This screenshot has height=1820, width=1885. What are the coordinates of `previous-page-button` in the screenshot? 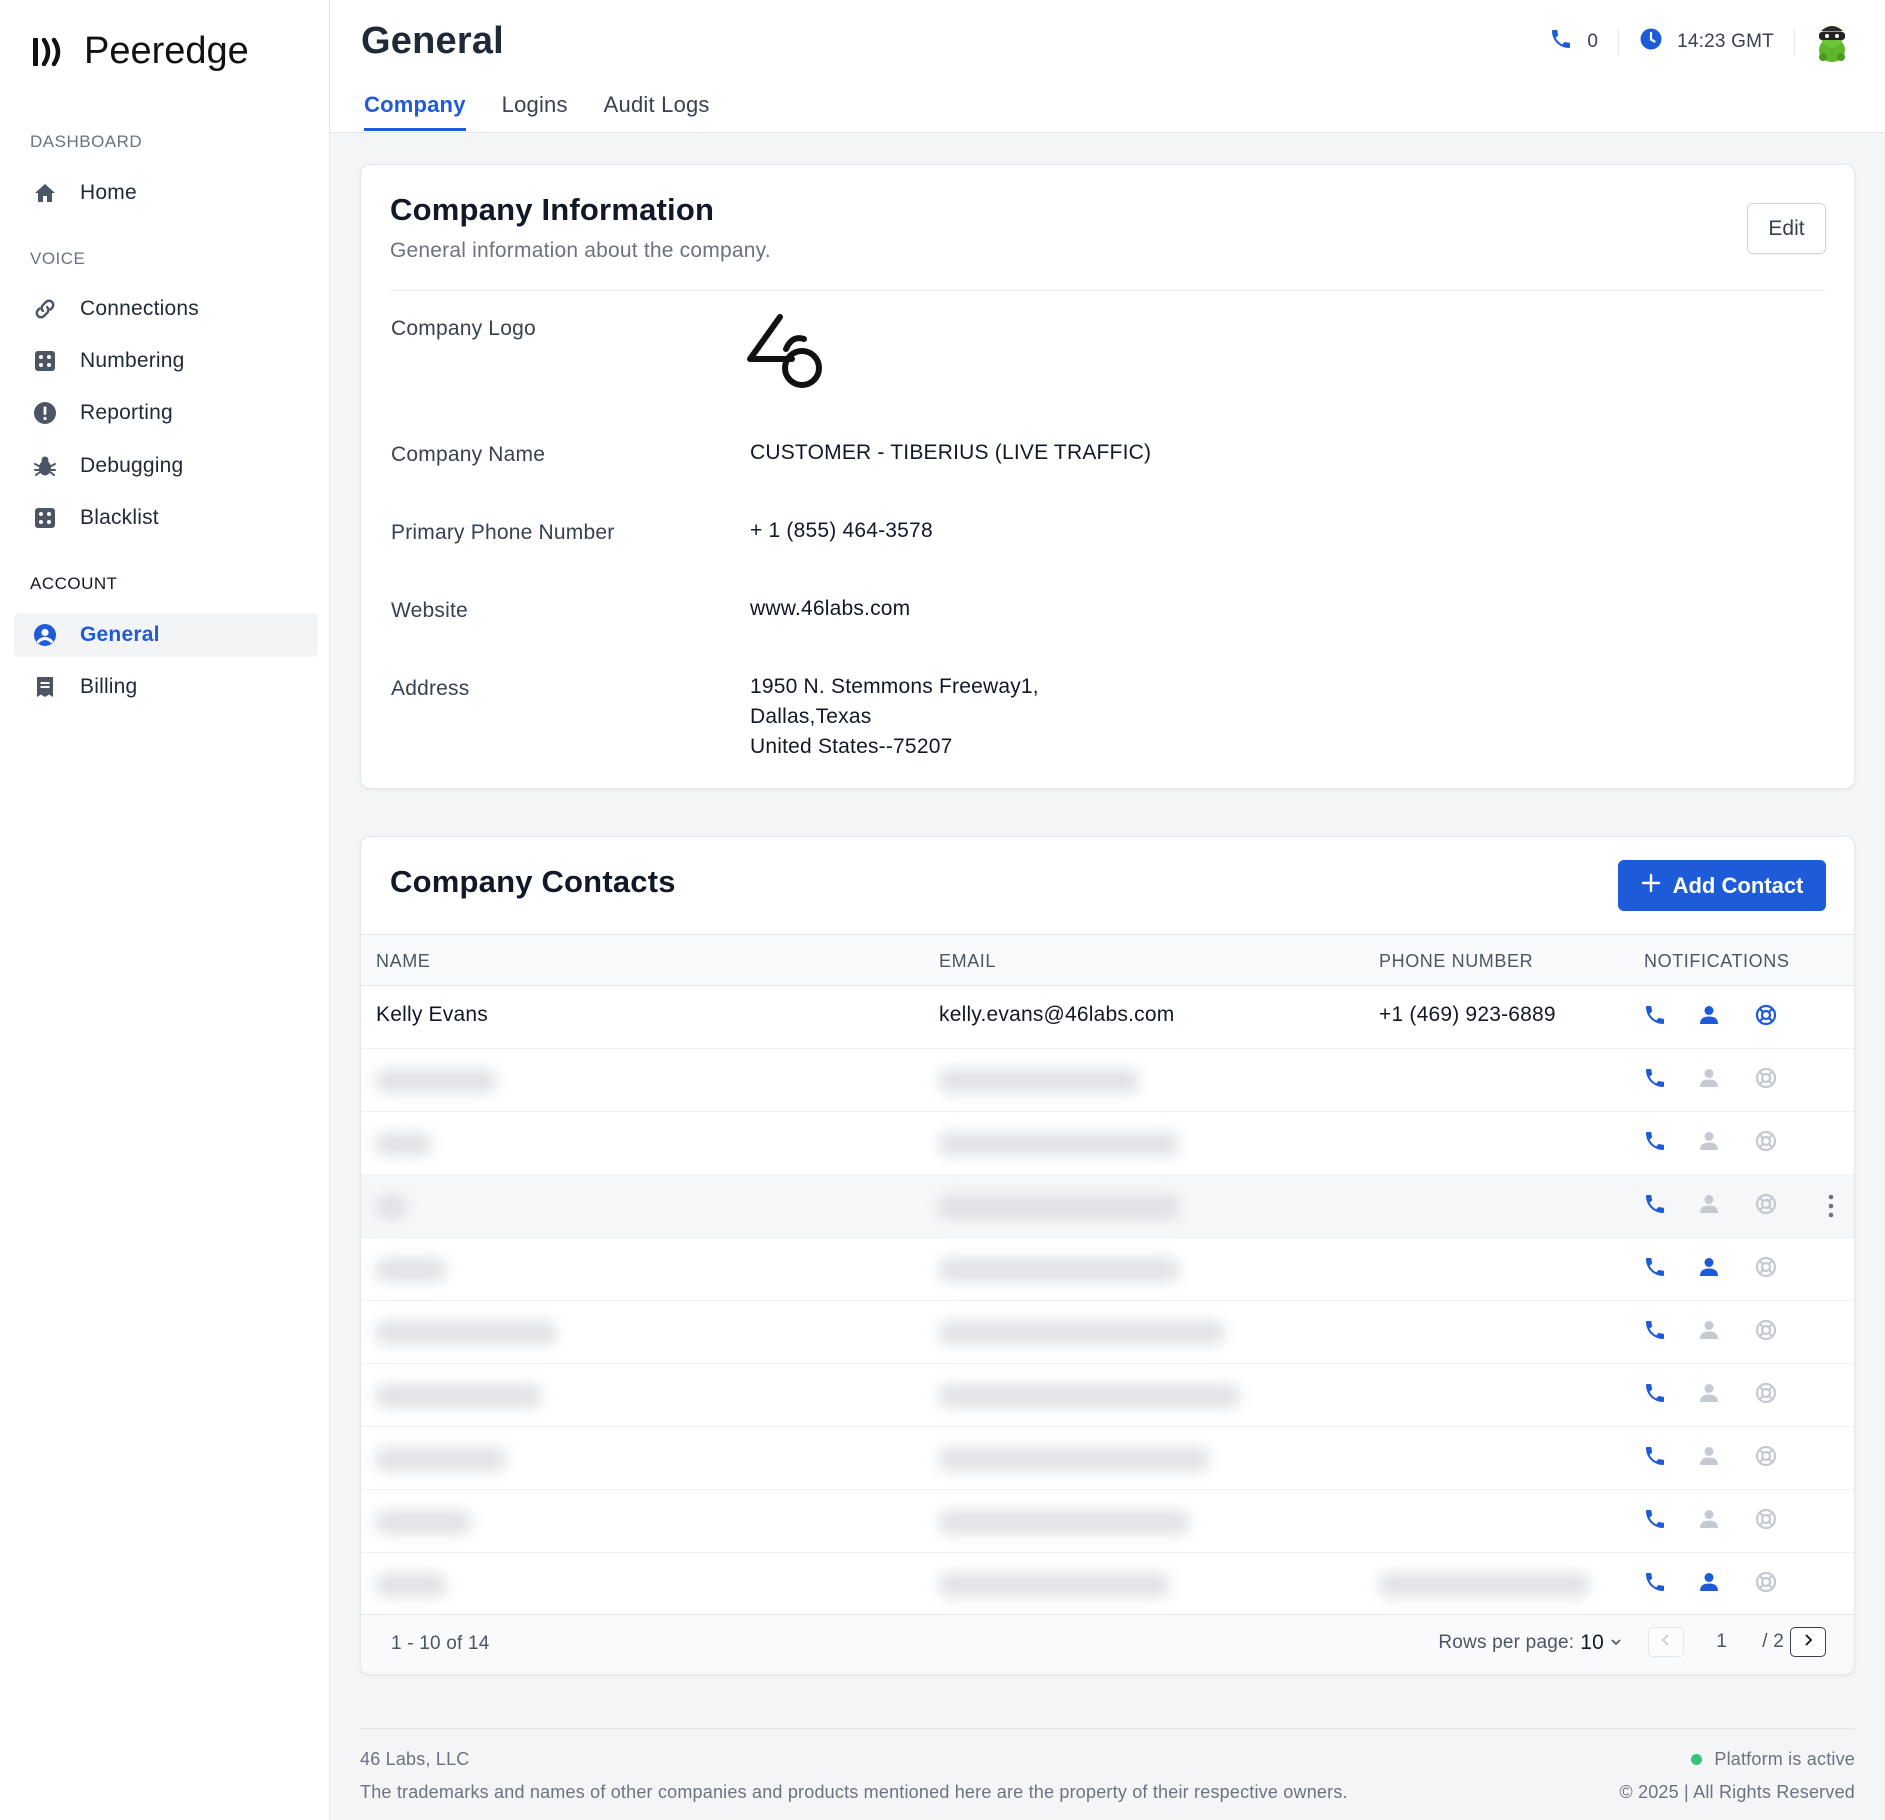 It's located at (1666, 1642).